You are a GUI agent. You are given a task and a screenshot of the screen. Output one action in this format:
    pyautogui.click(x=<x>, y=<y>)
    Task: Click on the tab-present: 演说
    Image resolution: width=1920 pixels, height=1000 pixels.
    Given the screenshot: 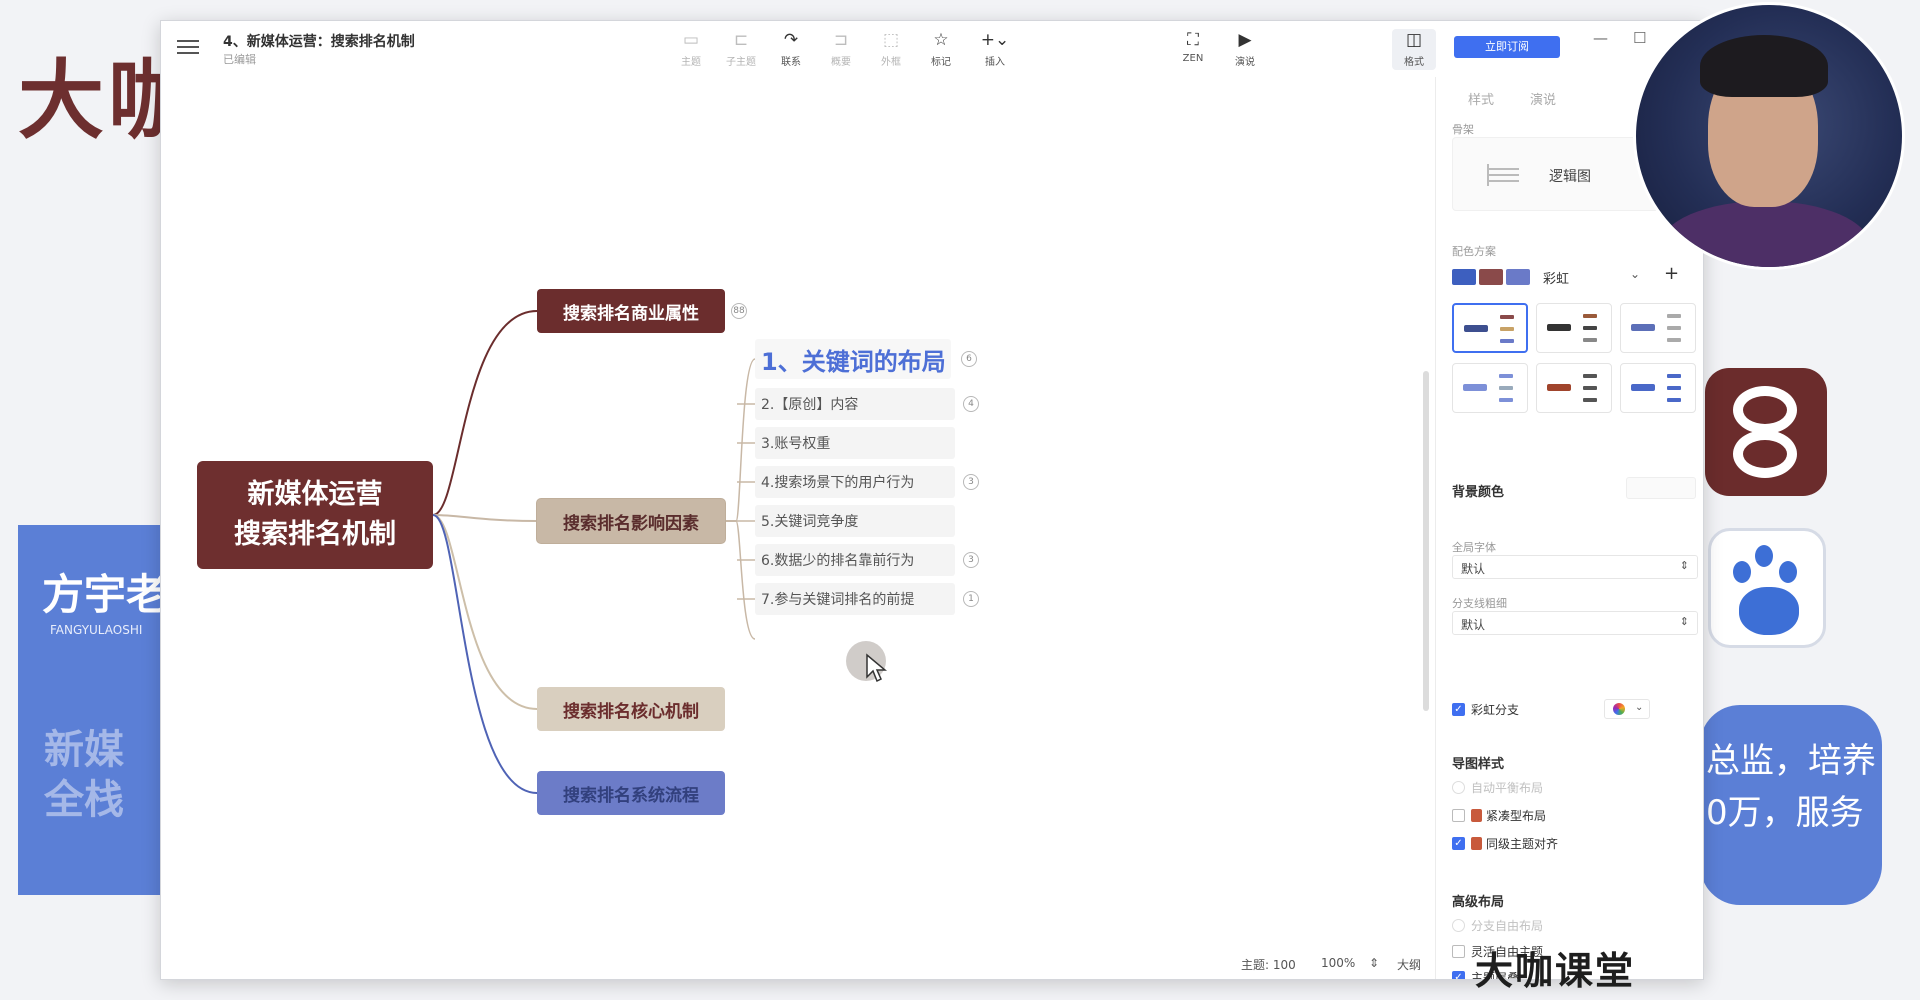 What is the action you would take?
    pyautogui.click(x=1543, y=98)
    